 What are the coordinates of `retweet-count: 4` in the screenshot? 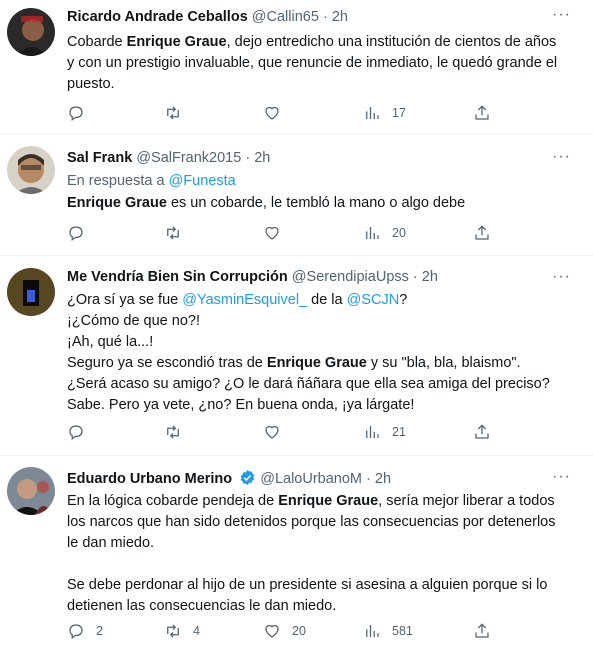 It's located at (196, 631).